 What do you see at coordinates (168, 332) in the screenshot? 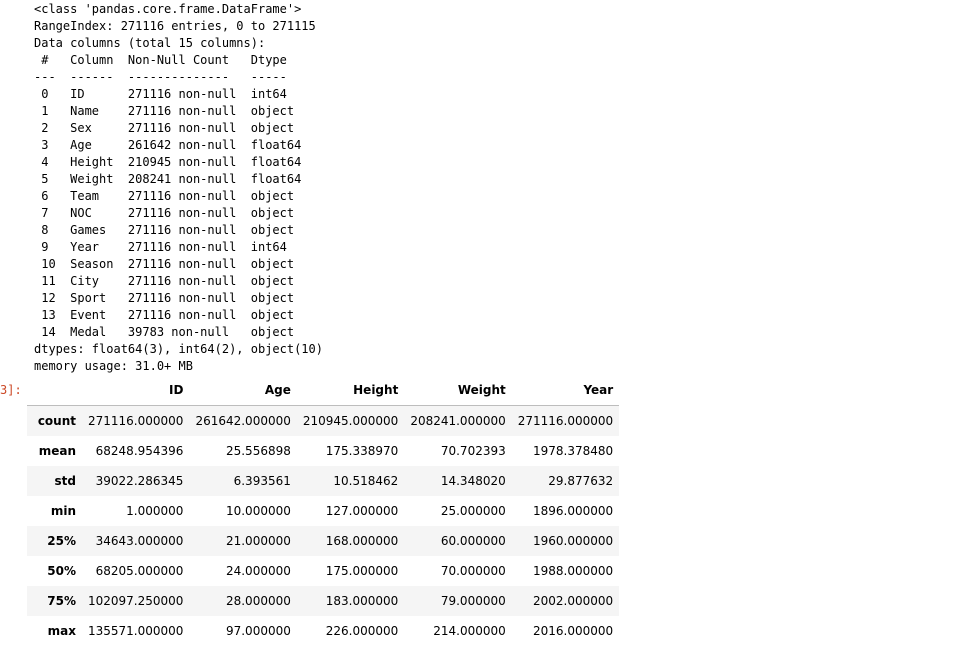
I see `info-line: 14 Medal 39783 non-null object` at bounding box center [168, 332].